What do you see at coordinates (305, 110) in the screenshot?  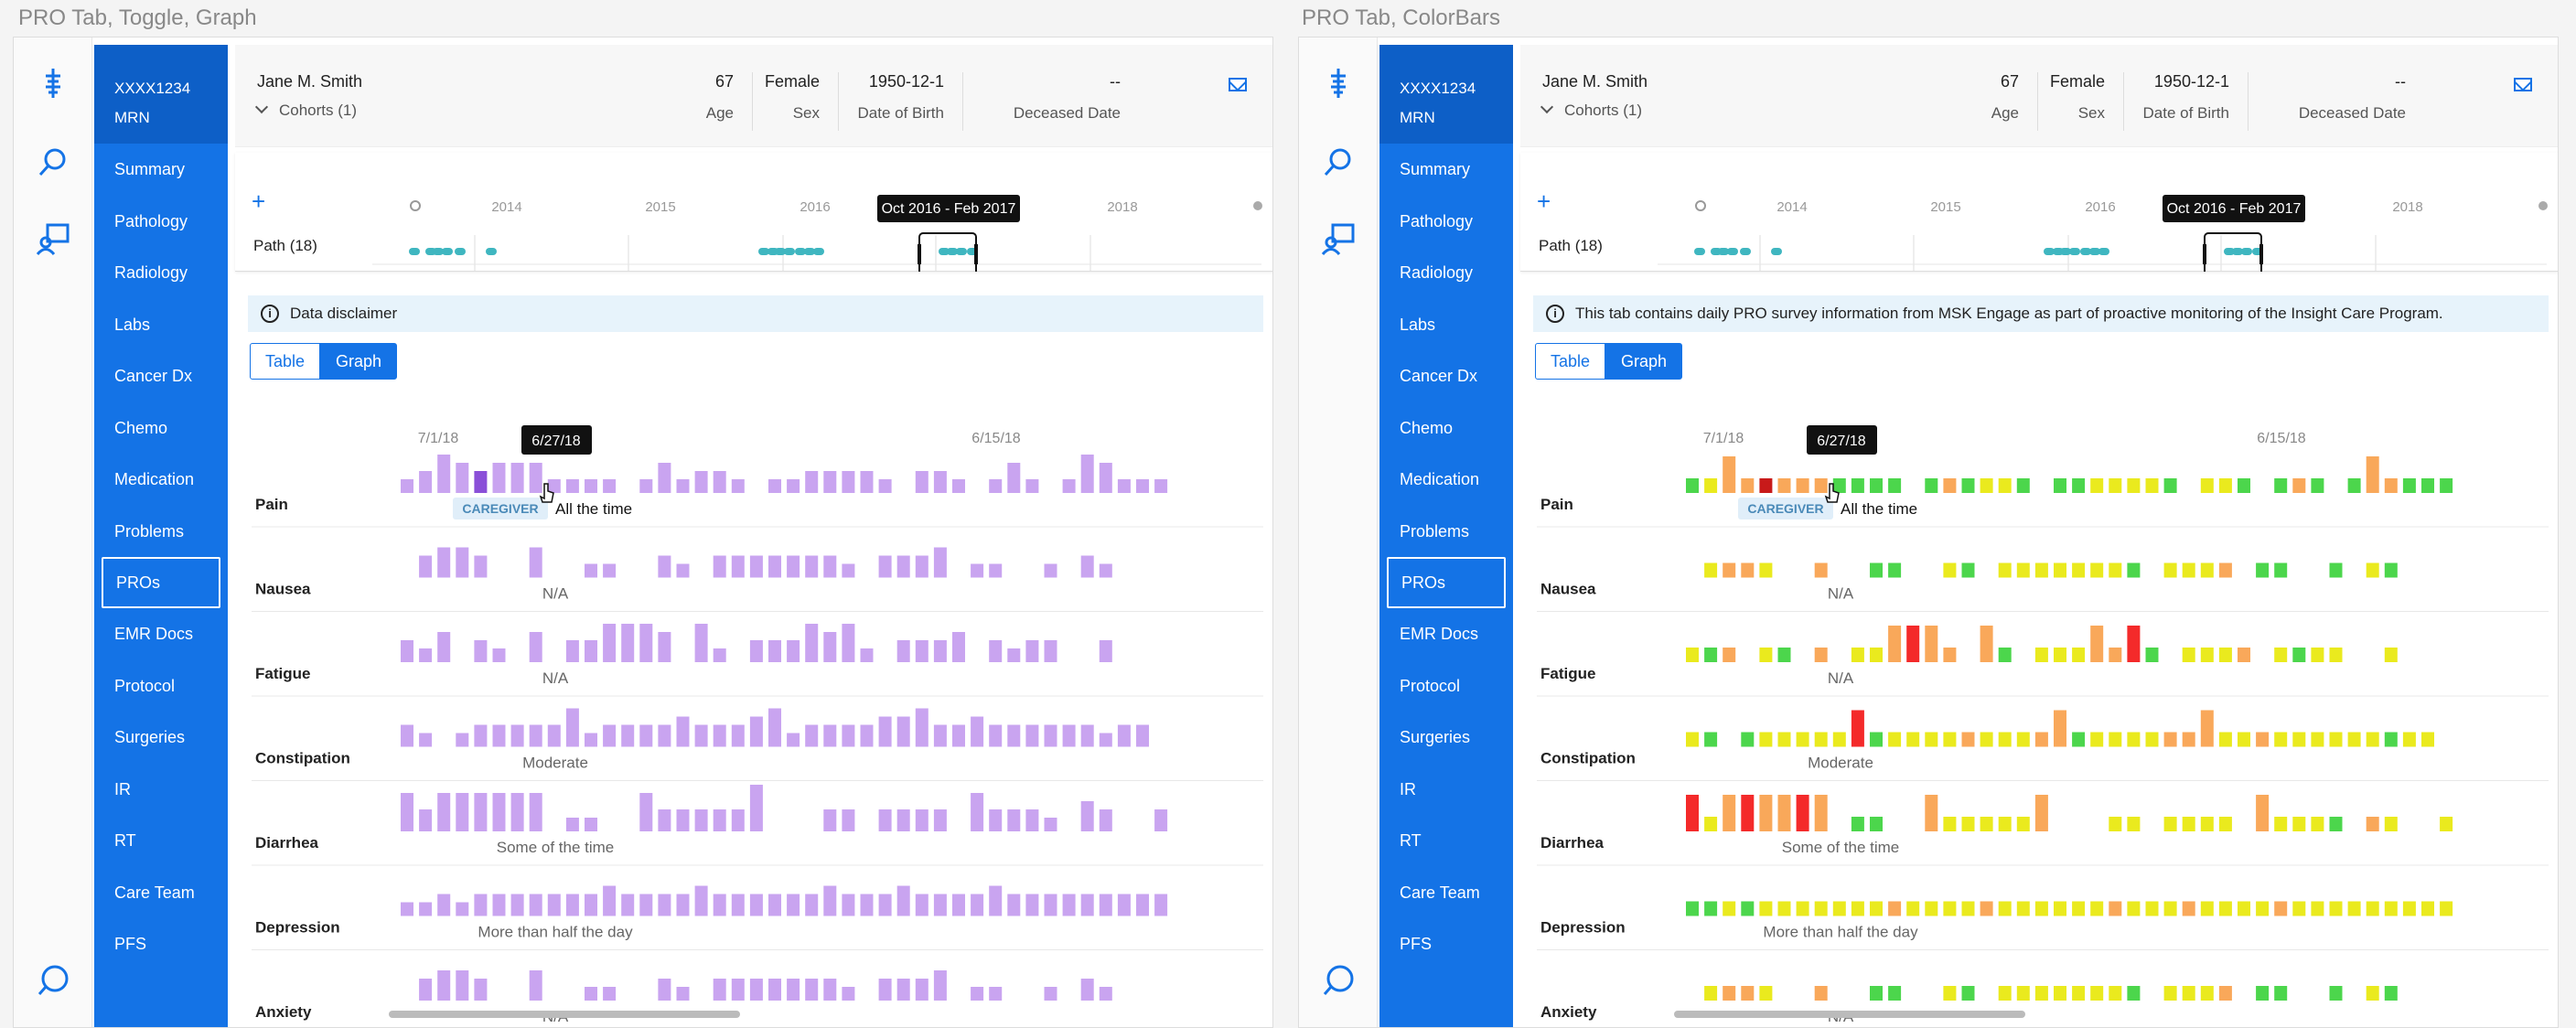 I see `cohorts-toggle: Cohorts (1)` at bounding box center [305, 110].